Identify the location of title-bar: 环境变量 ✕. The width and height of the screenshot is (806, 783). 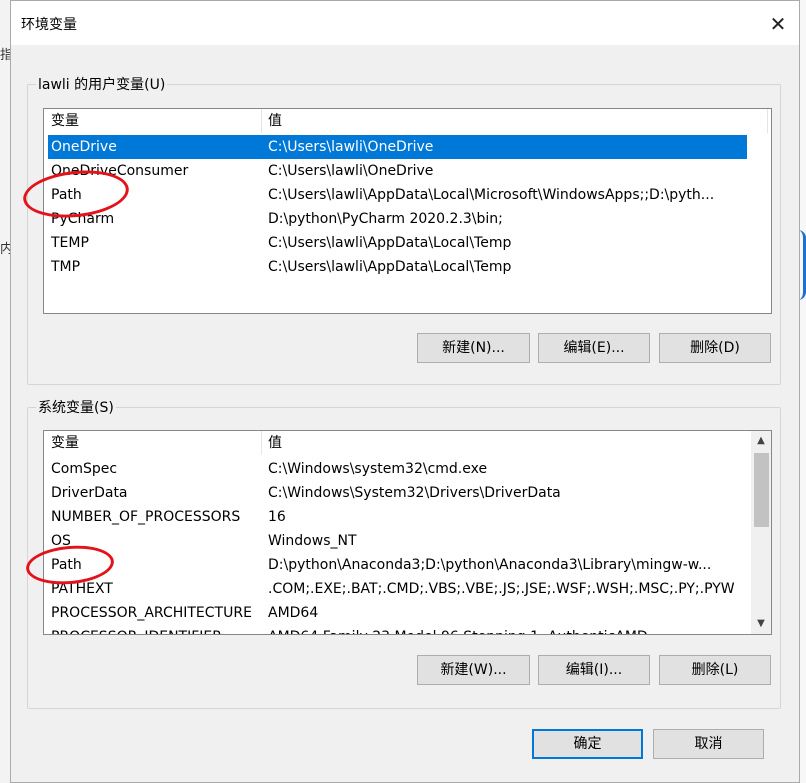
(405, 23).